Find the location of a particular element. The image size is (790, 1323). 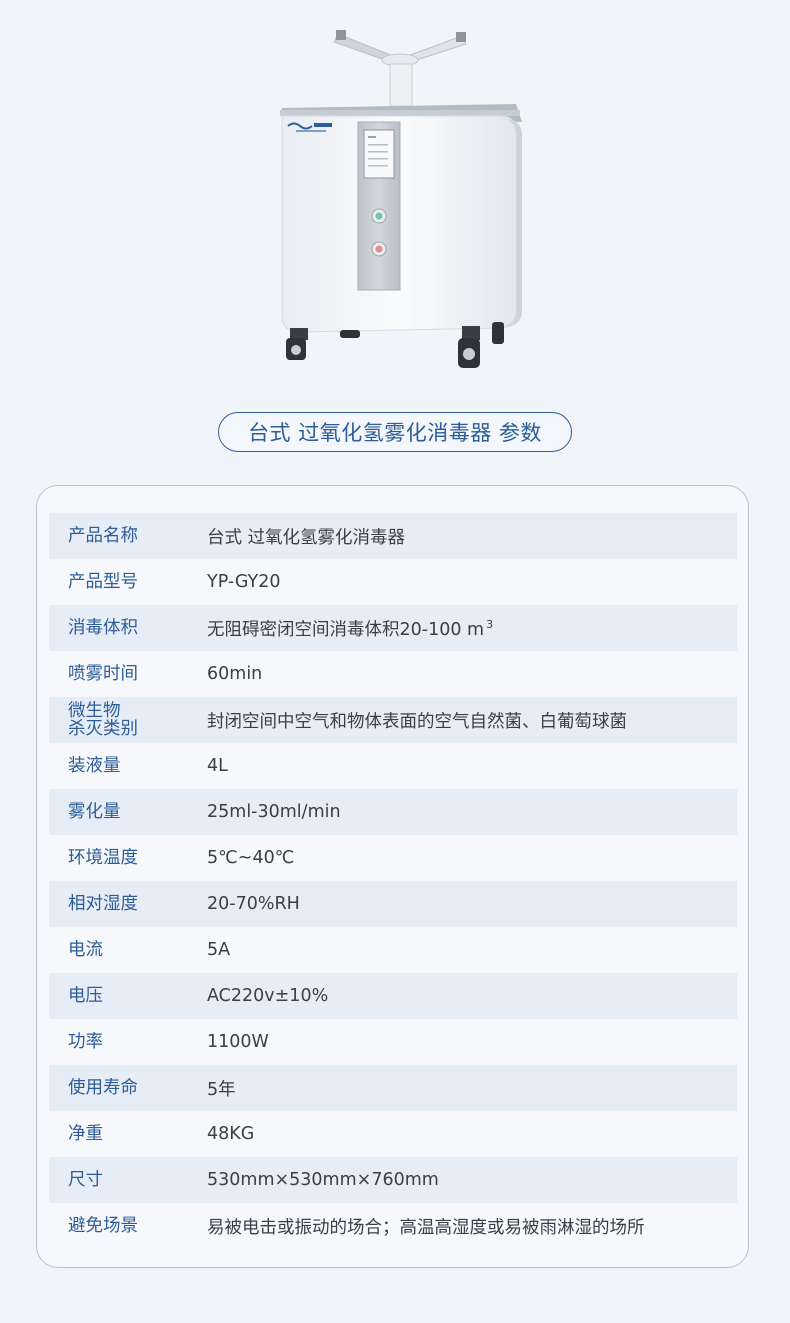

spec-value: 4L is located at coordinates (217, 766).